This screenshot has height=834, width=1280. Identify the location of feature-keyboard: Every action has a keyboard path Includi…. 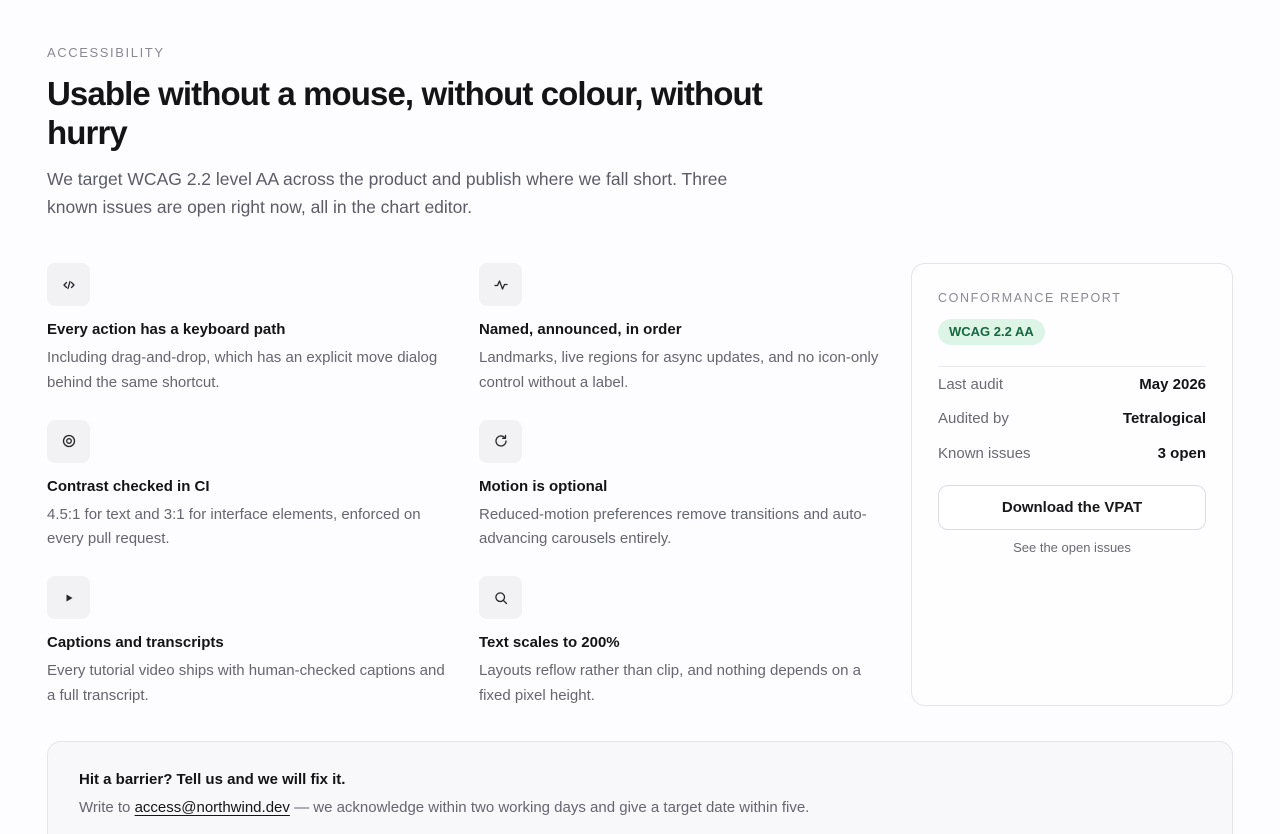
(263, 341).